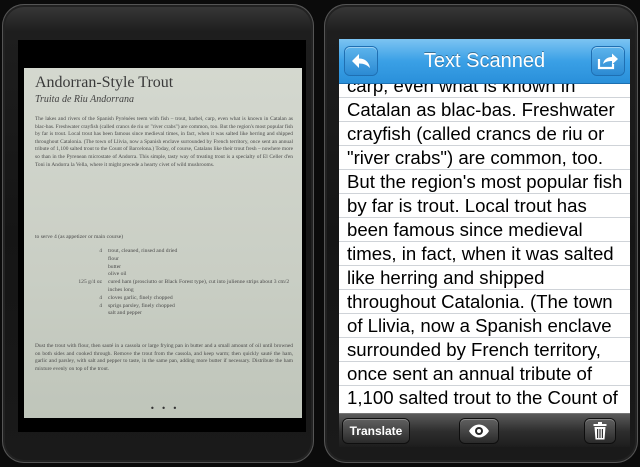 The width and height of the screenshot is (640, 467). Describe the element at coordinates (84, 99) in the screenshot. I see `recipe-subtitle: Truita de Riu Andorrana` at that location.